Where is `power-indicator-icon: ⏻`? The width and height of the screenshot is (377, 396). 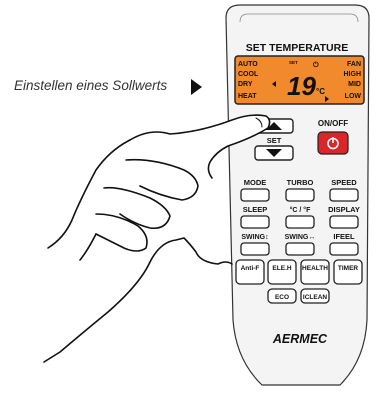
power-indicator-icon: ⏻ is located at coordinates (316, 65).